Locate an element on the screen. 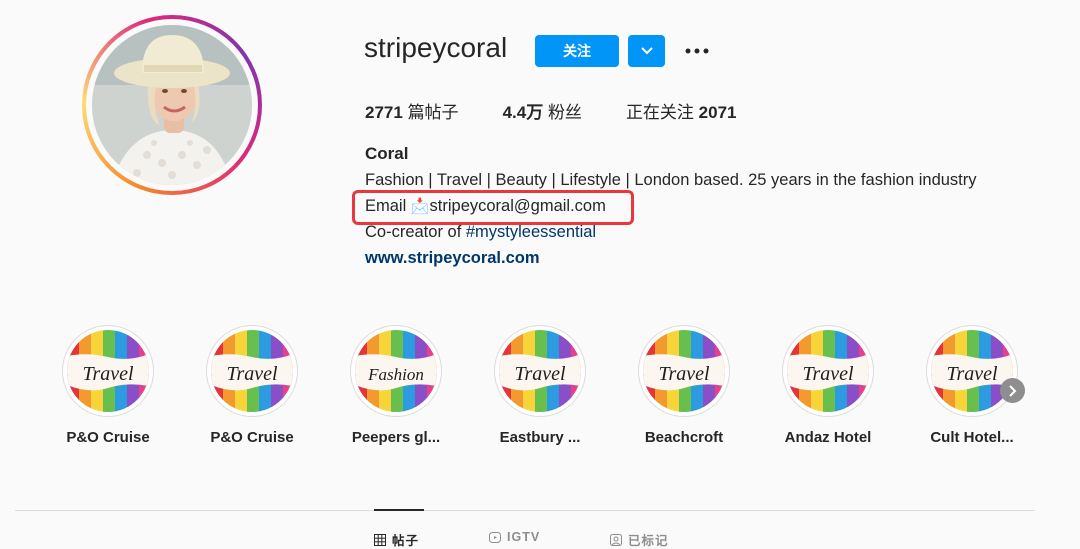 Image resolution: width=1080 pixels, height=549 pixels. bio-full-name: Coral is located at coordinates (387, 153).